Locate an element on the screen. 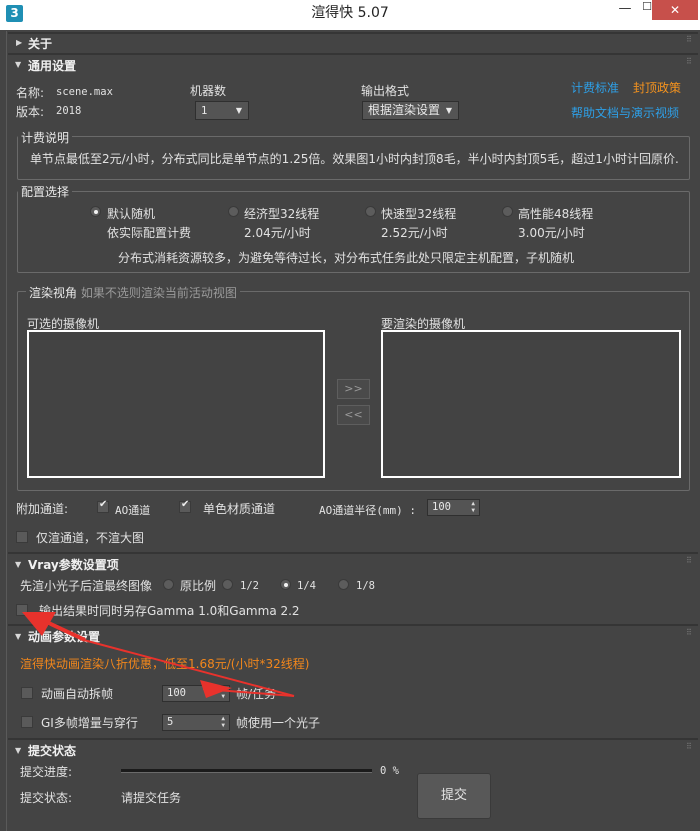 This screenshot has width=700, height=831. annotation-arrows is located at coordinates (158, 655).